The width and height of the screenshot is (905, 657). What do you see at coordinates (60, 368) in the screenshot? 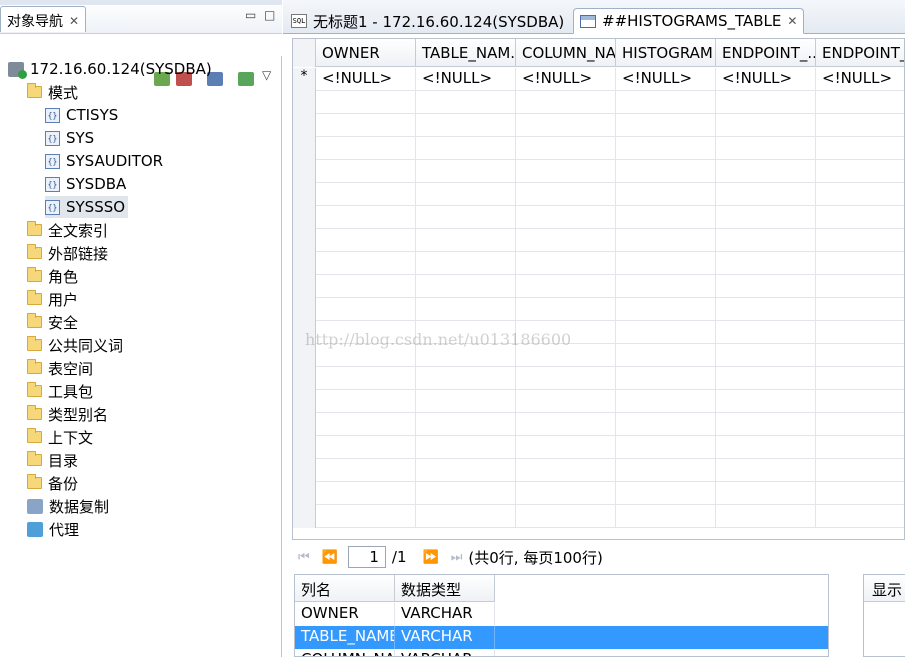
I see `tree-folder-node: 表空间` at bounding box center [60, 368].